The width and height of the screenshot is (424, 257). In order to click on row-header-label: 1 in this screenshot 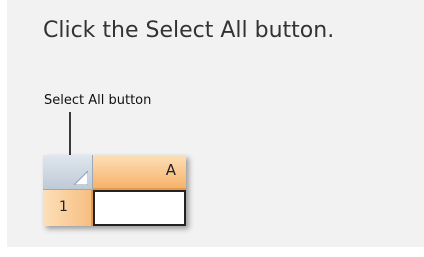, I will do `click(63, 207)`.